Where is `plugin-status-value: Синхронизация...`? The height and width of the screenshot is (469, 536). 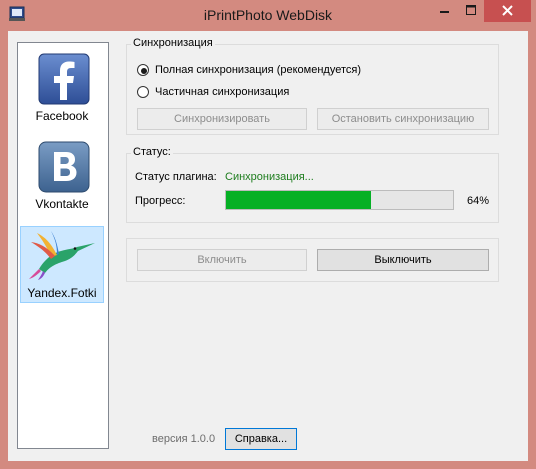 plugin-status-value: Синхронизация... is located at coordinates (269, 177).